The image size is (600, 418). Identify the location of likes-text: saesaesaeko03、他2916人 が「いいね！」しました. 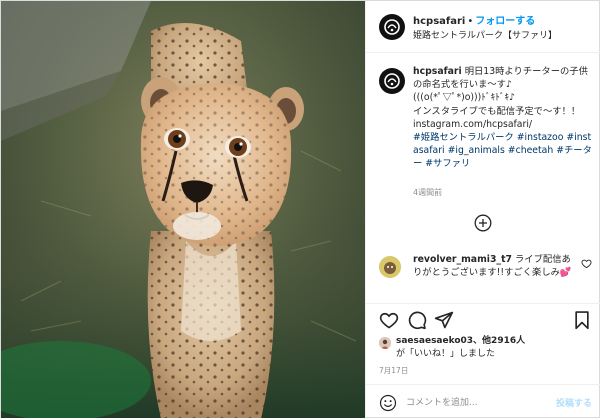
(460, 348).